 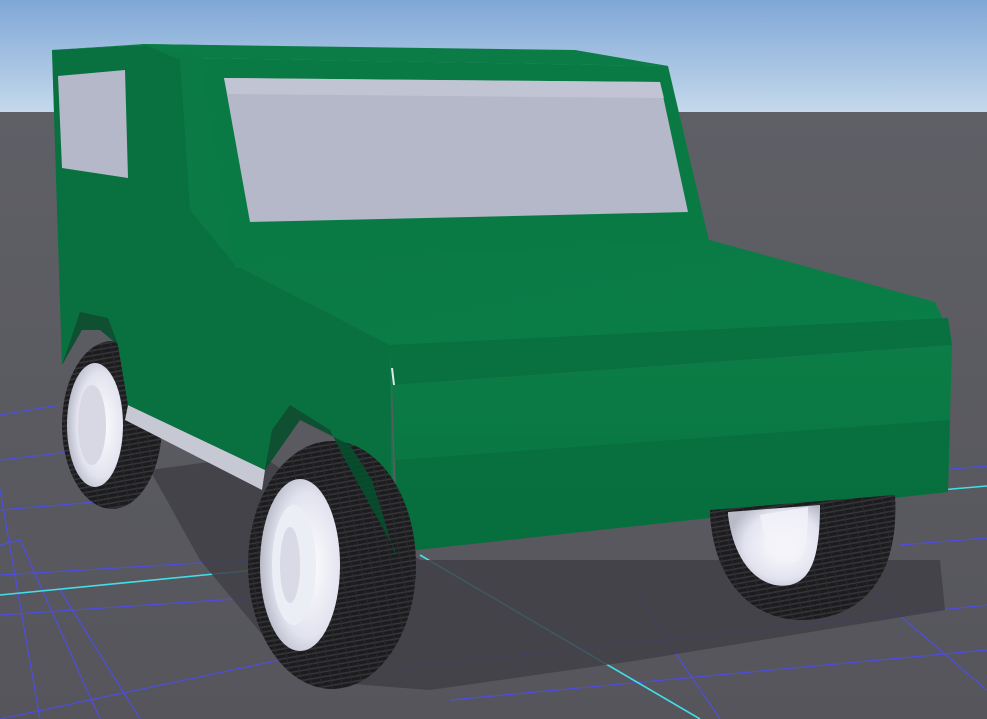 What do you see at coordinates (332, 565) in the screenshot?
I see `front-left-wheel` at bounding box center [332, 565].